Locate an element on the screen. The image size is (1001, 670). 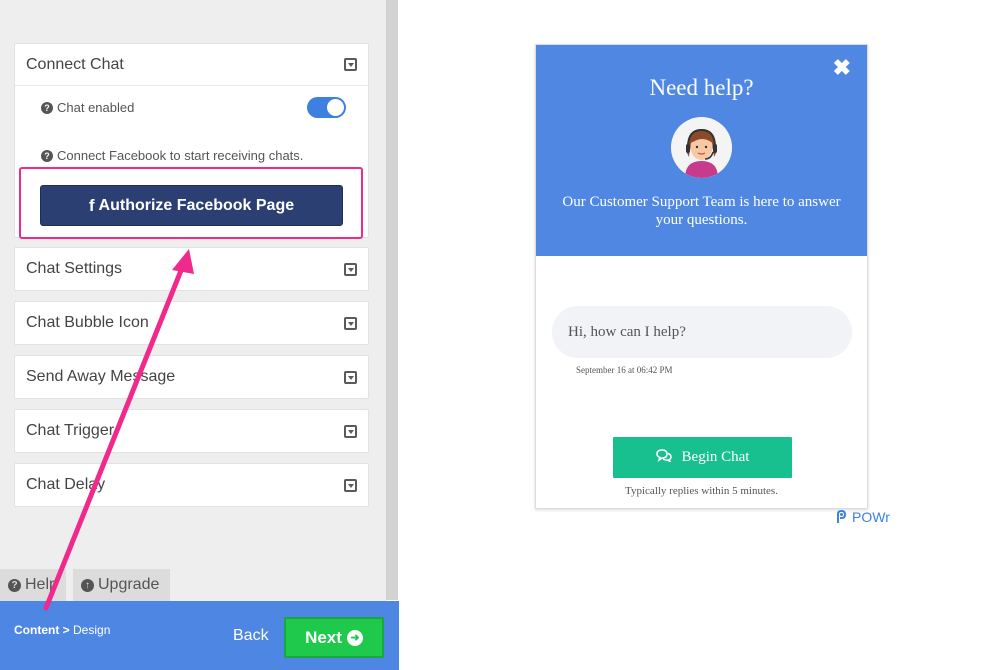
panel-divider is located at coordinates (392, 300).